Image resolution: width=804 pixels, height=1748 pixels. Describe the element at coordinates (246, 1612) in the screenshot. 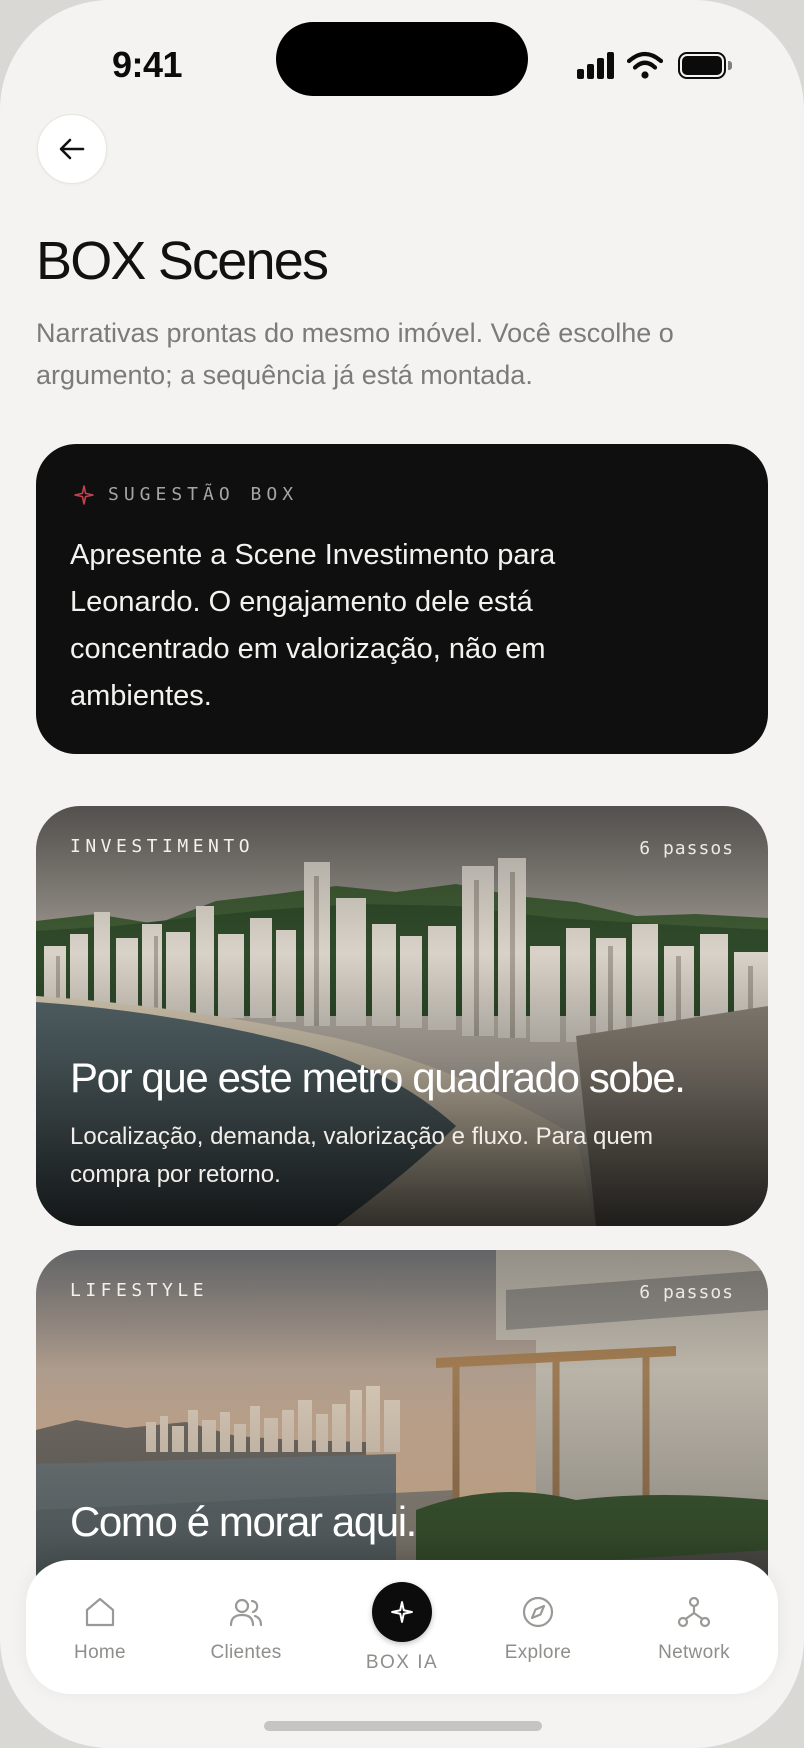

I see `users-icon` at that location.